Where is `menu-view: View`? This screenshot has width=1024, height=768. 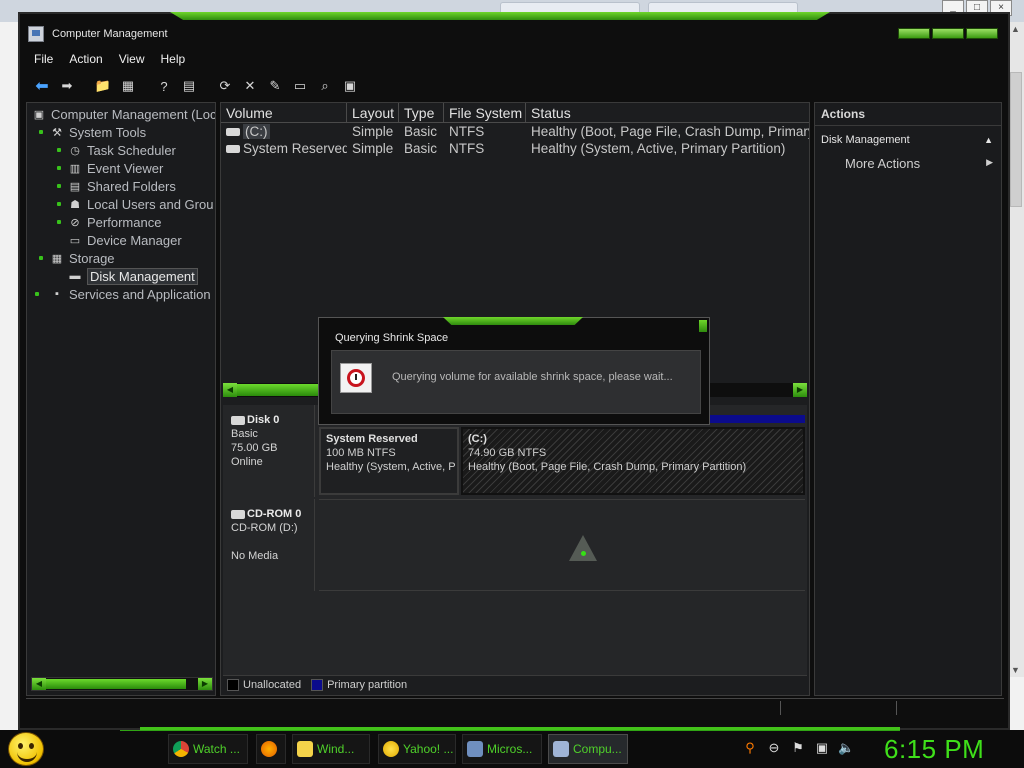 menu-view: View is located at coordinates (132, 60).